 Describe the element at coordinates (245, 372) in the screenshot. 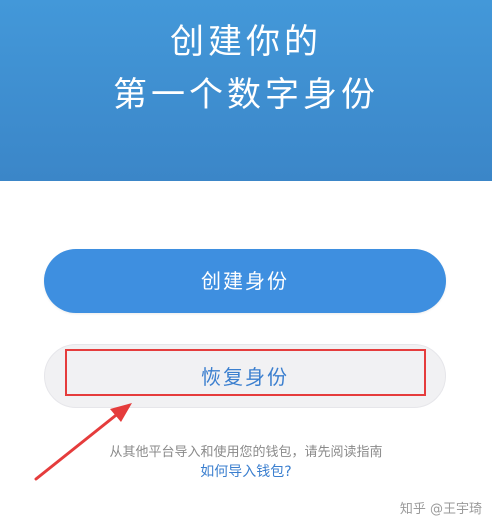

I see `annotation-highlight-box` at that location.